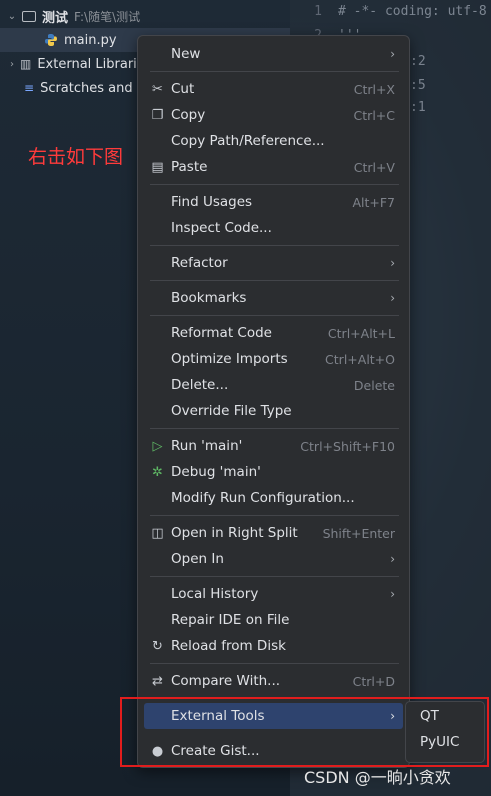 This screenshot has height=796, width=491. Describe the element at coordinates (418, 107) in the screenshot. I see `code-fragment: :1` at that location.